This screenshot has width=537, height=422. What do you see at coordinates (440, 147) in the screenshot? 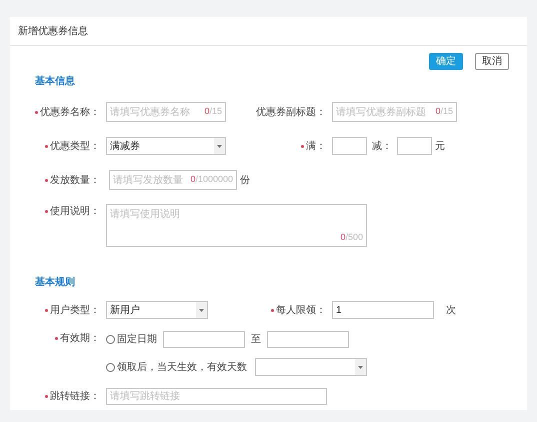
I see `unit-label: 元` at bounding box center [440, 147].